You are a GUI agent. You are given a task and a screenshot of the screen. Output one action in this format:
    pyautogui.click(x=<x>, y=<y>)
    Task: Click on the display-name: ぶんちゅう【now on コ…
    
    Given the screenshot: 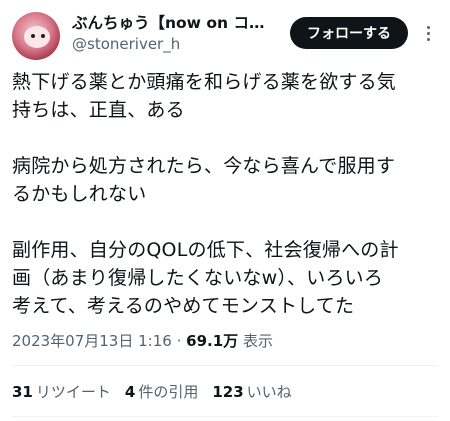 What is the action you would take?
    pyautogui.click(x=170, y=22)
    